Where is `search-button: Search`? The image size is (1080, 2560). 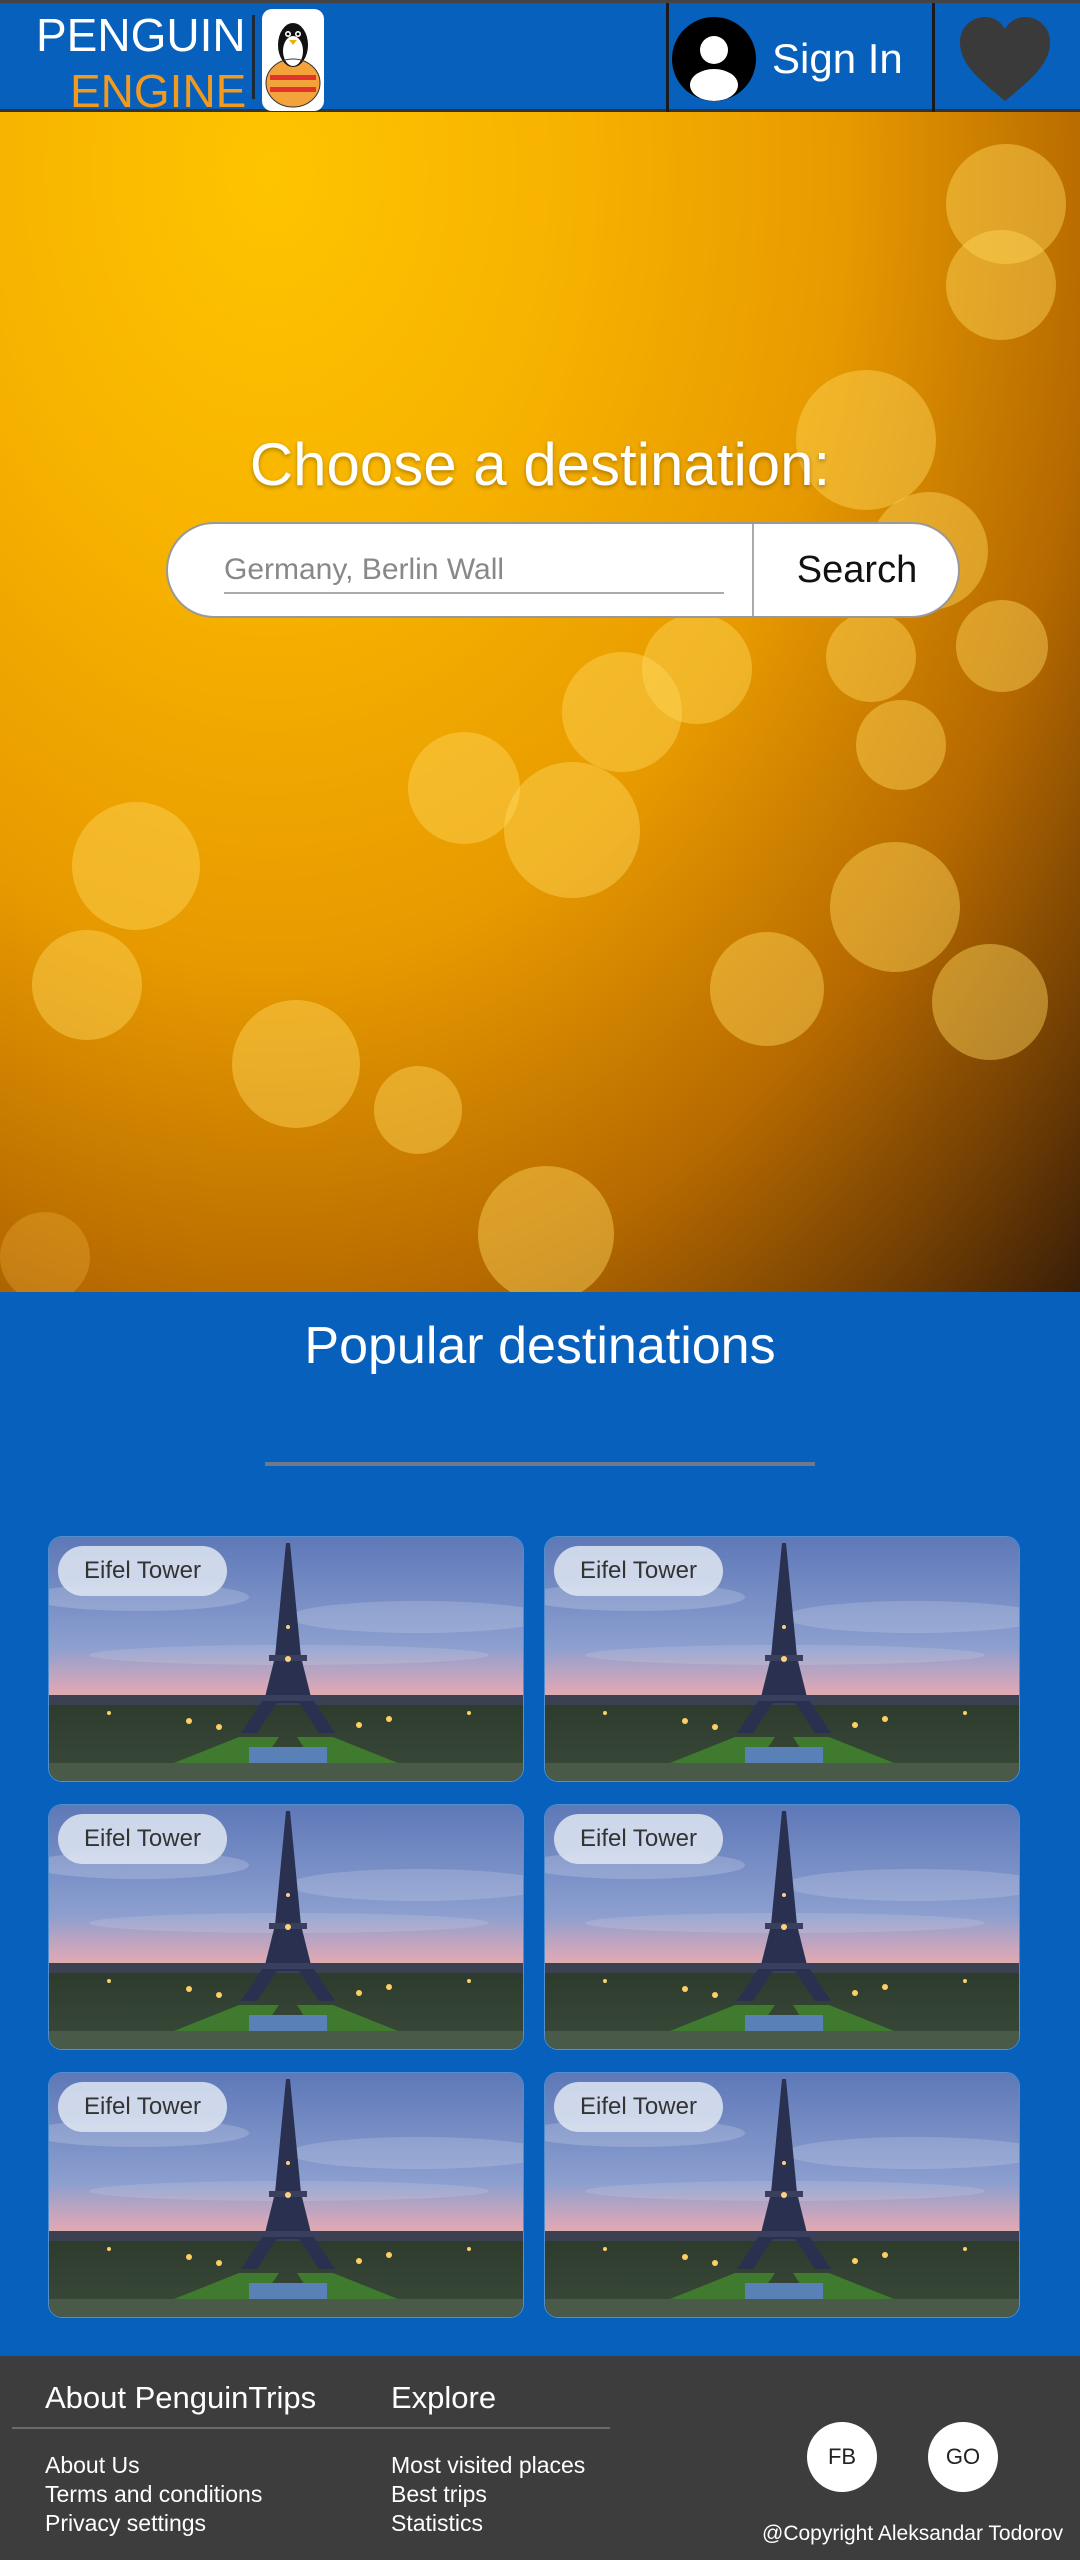
search-button: Search is located at coordinates (856, 570).